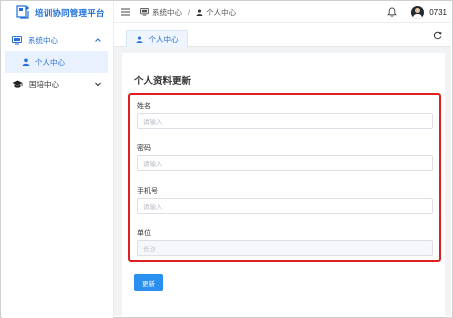 This screenshot has height=318, width=453. What do you see at coordinates (285, 248) in the screenshot?
I see `unit-field: 长沙` at bounding box center [285, 248].